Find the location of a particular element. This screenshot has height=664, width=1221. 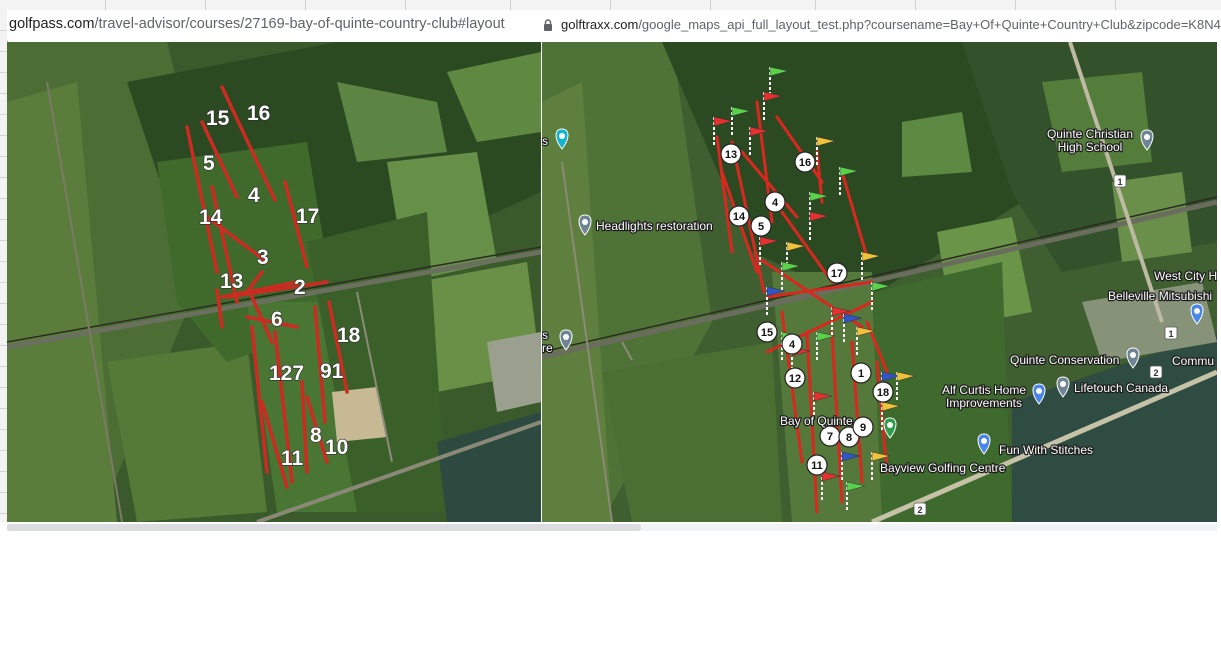

left-hole-label: 15 is located at coordinates (218, 118).